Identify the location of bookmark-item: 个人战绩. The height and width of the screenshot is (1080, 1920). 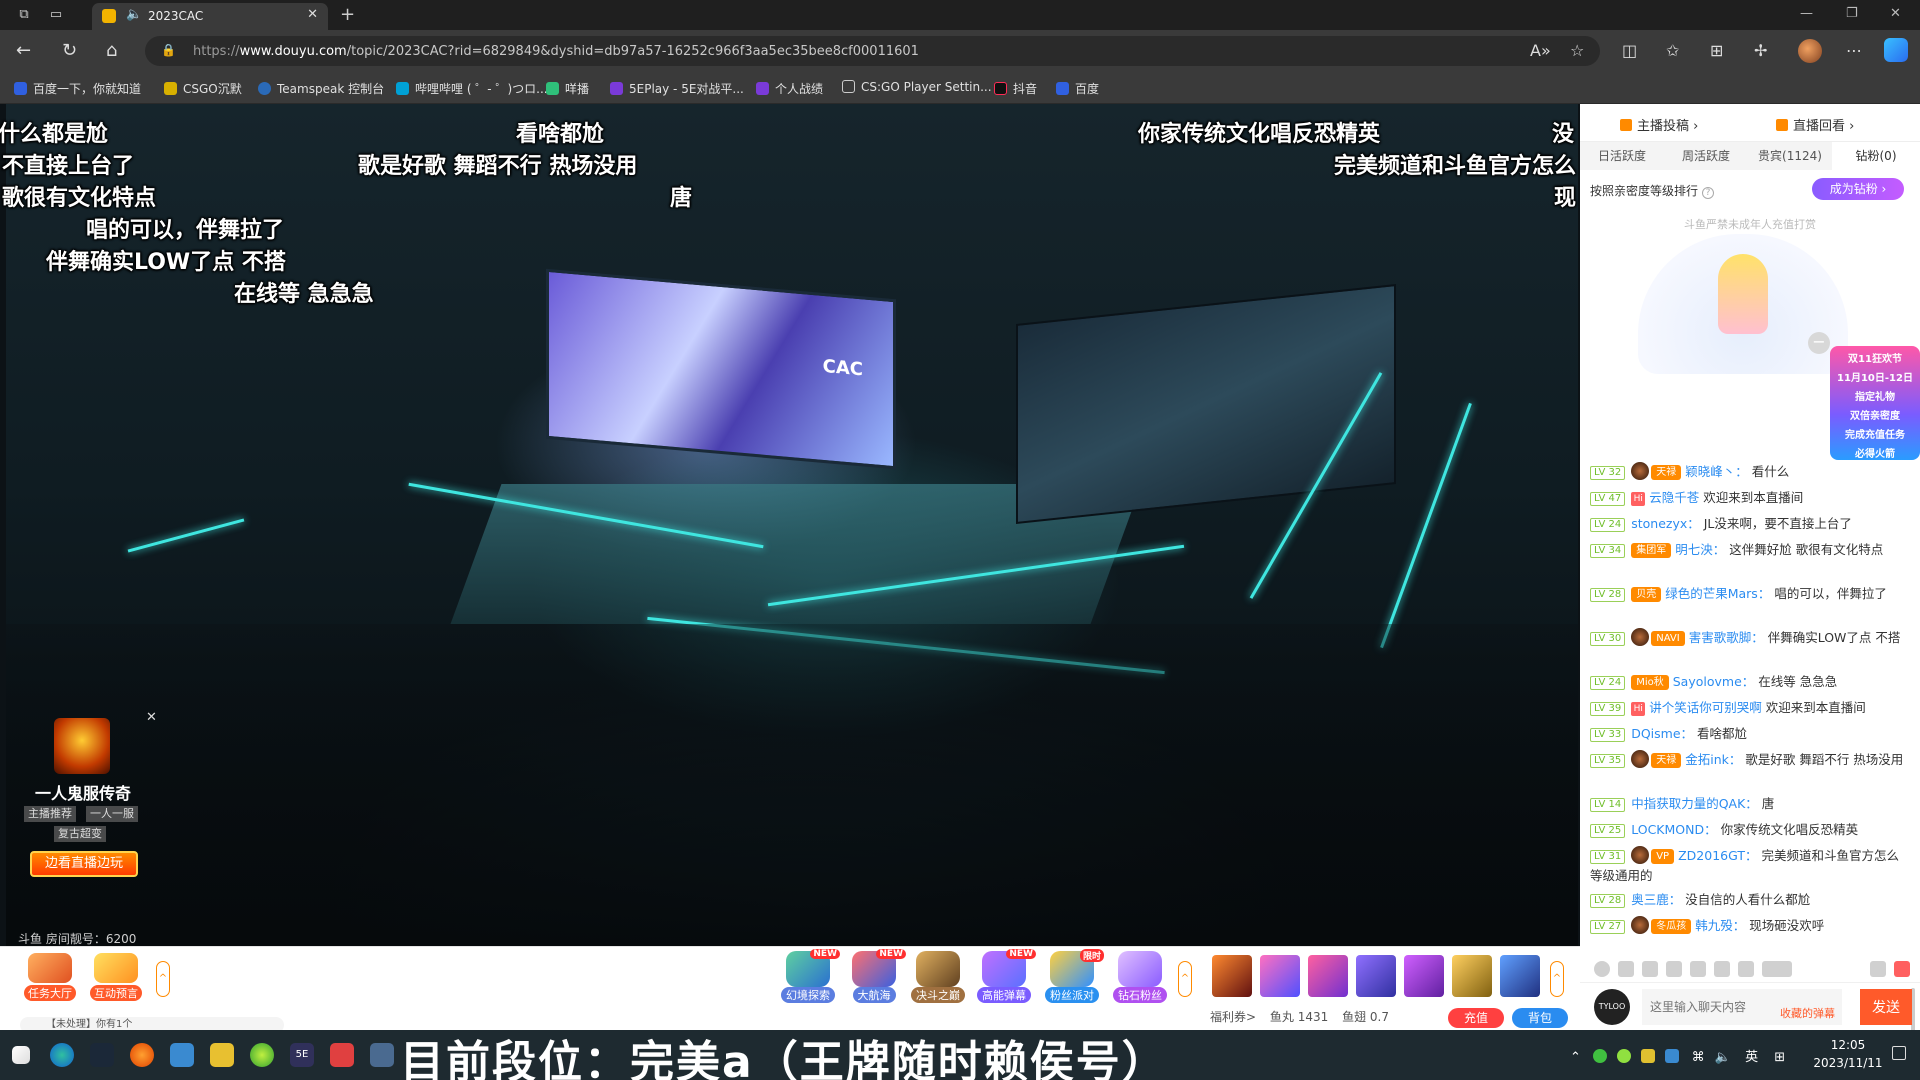
(789, 88).